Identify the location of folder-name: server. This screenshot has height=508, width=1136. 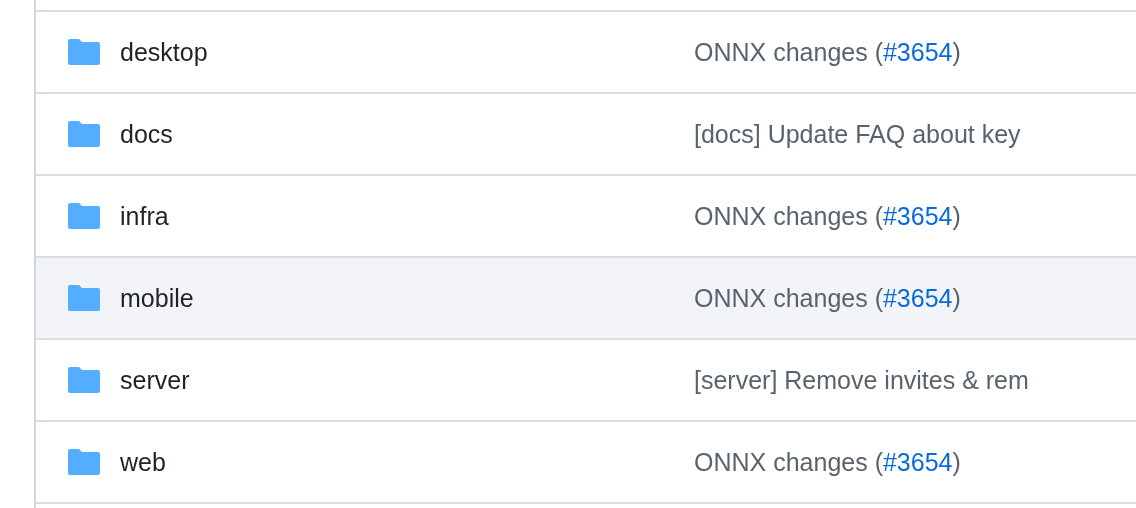
(407, 380).